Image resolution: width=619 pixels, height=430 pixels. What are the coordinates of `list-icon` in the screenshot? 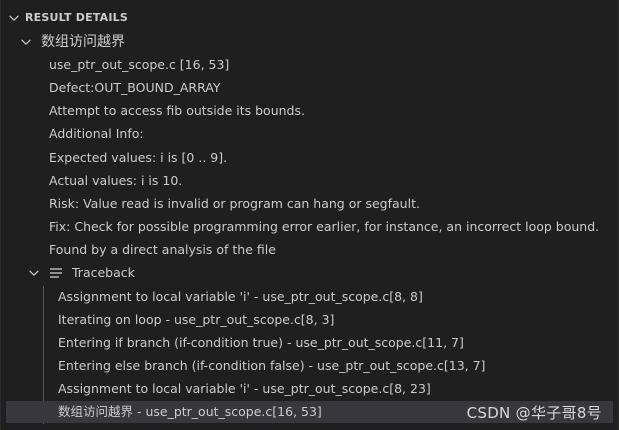 It's located at (57, 273).